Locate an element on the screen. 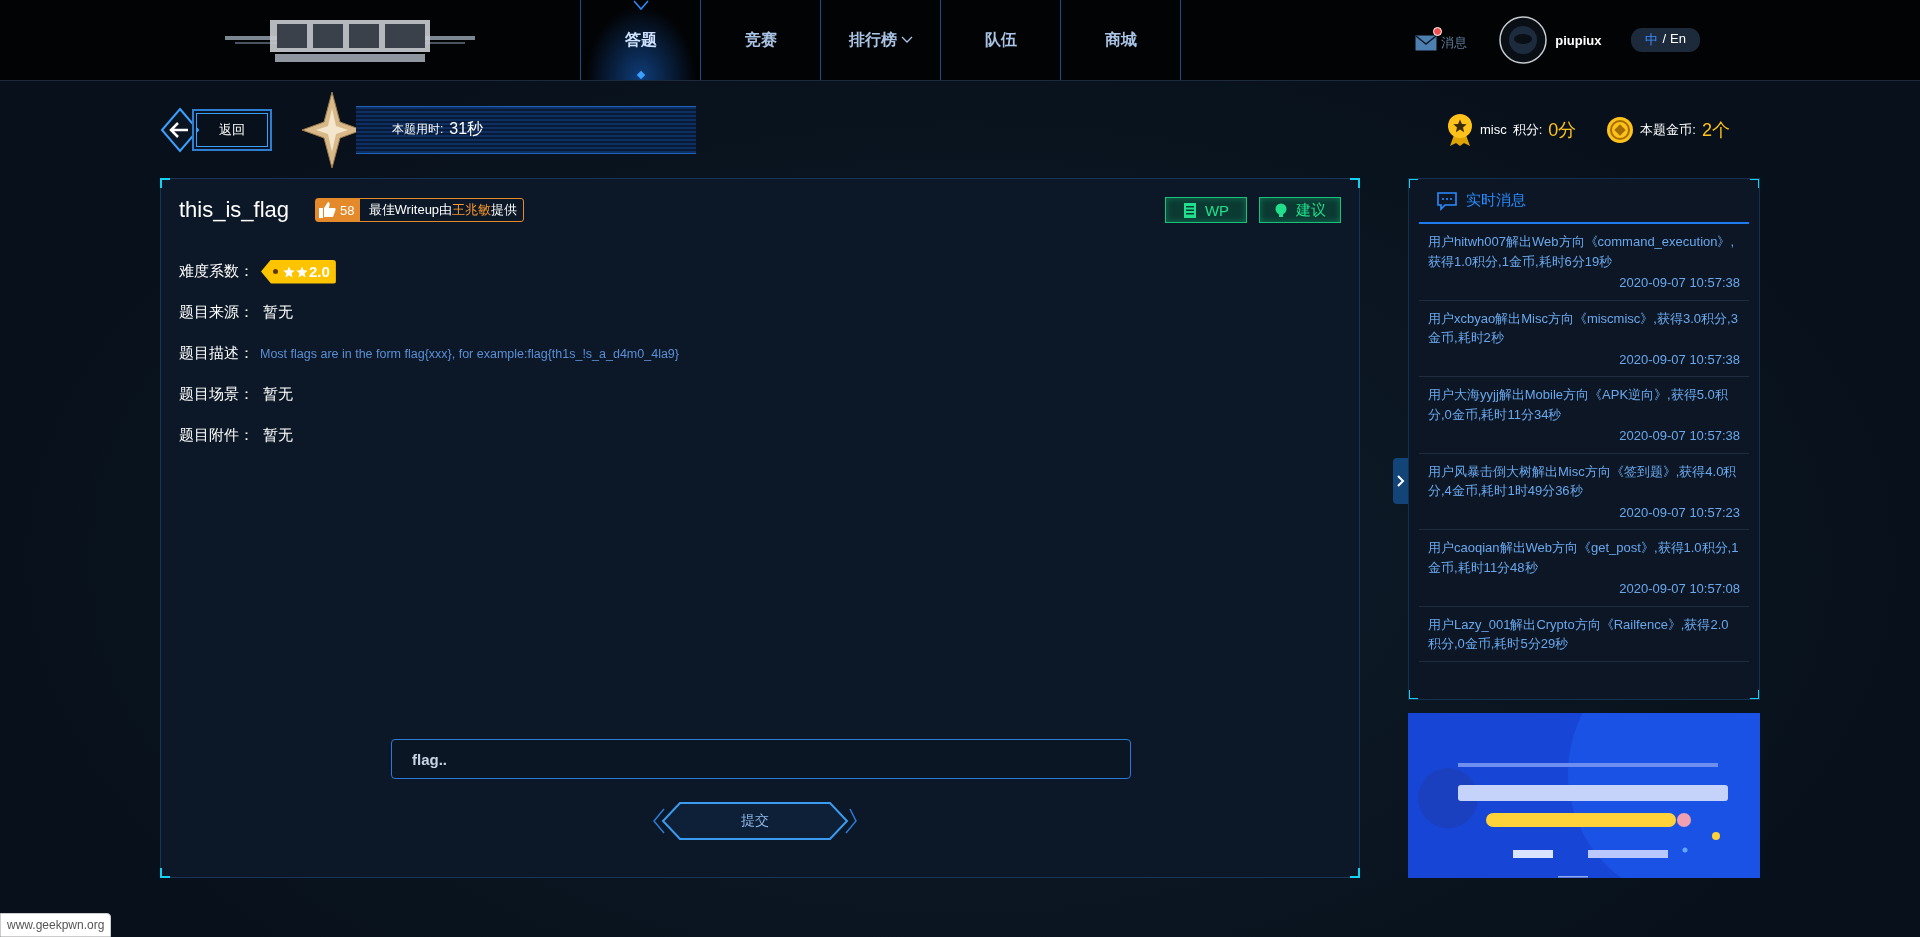  suggest-button: 建议 is located at coordinates (1300, 210).